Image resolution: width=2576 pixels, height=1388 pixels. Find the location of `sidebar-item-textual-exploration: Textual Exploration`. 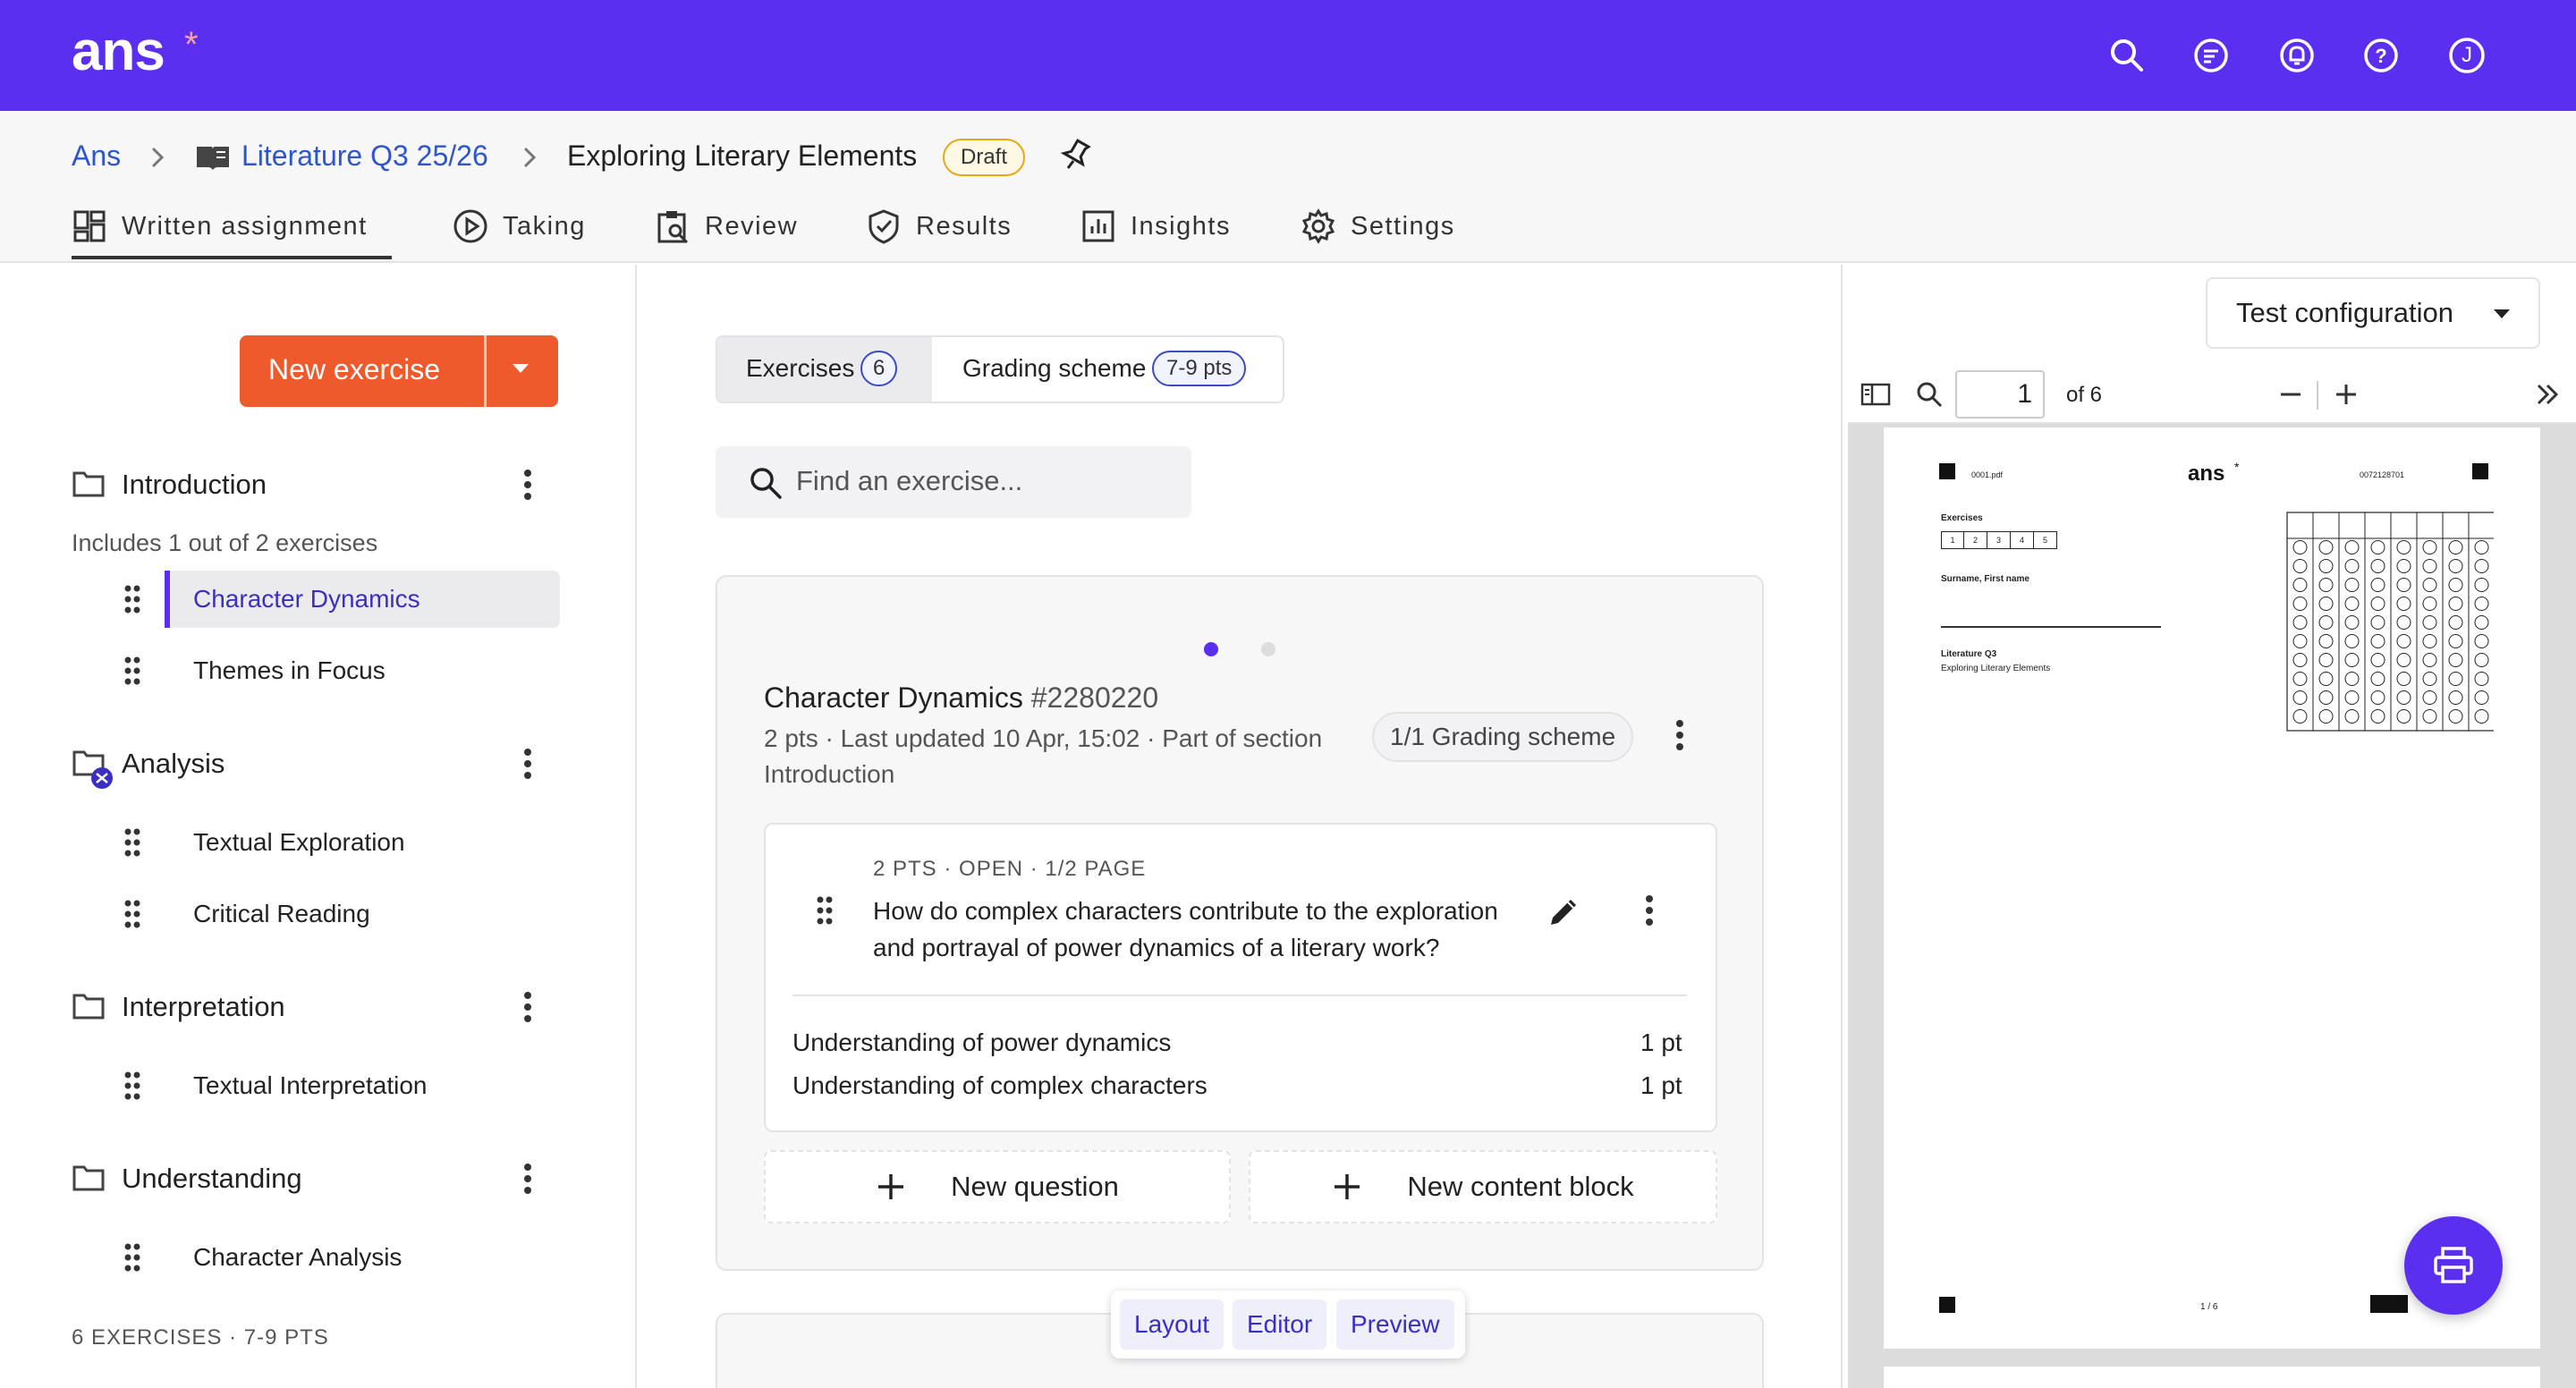

sidebar-item-textual-exploration: Textual Exploration is located at coordinates (299, 842).